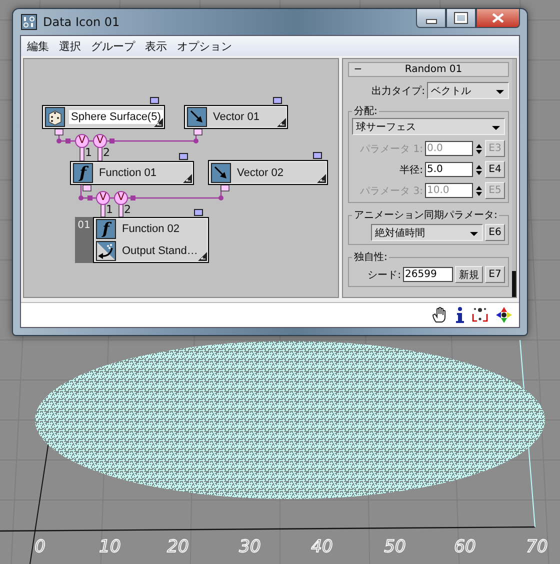 The image size is (560, 564). I want to click on axis-label: 50, so click(395, 547).